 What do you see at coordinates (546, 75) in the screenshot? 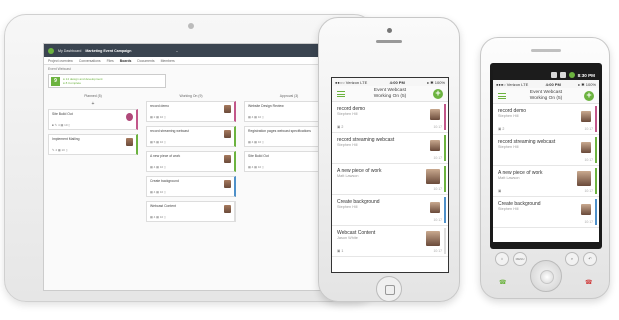
I see `system-bar: 8:30 PM` at bounding box center [546, 75].